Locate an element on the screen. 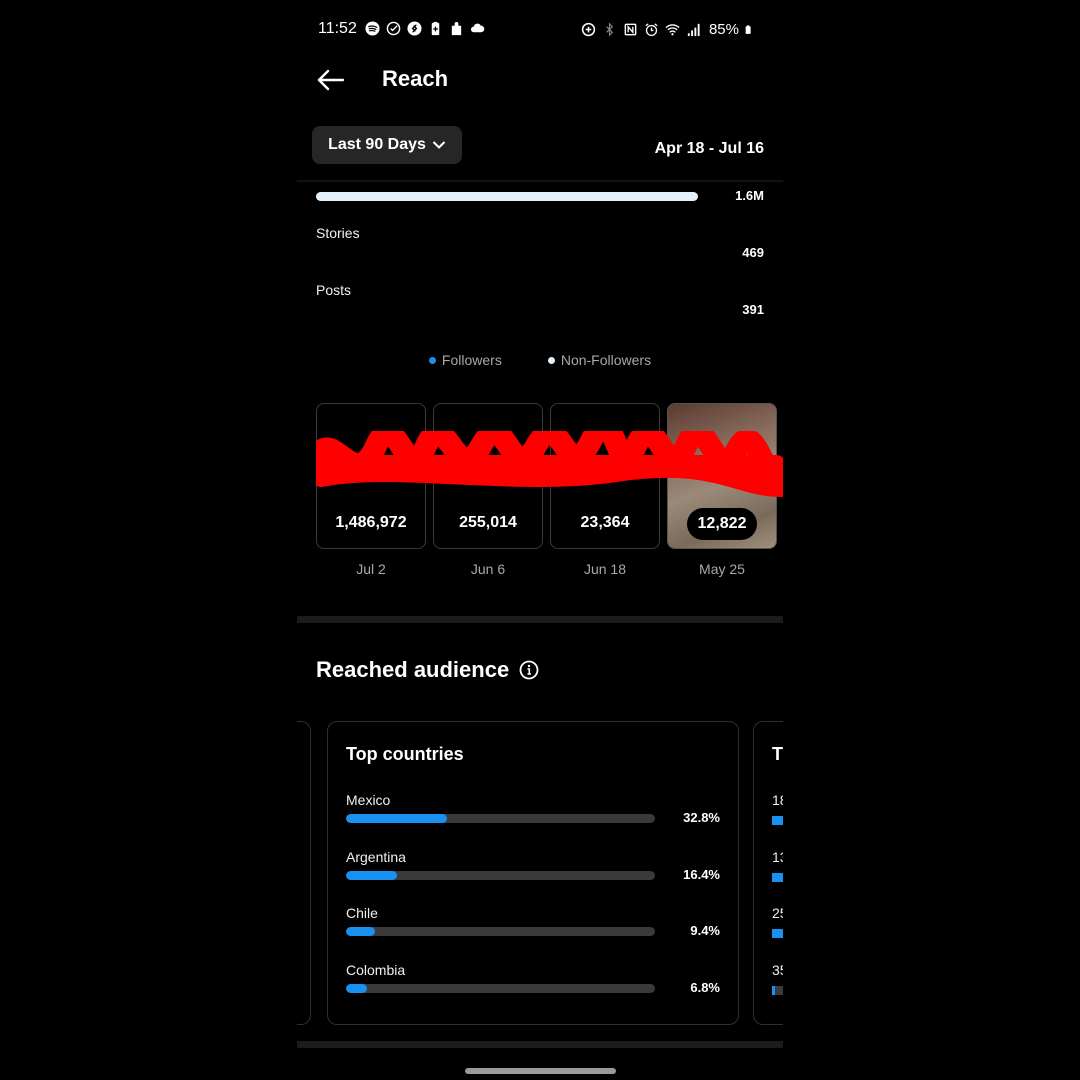 This screenshot has height=1080, width=1080. country-percent: 32.8% is located at coordinates (701, 817).